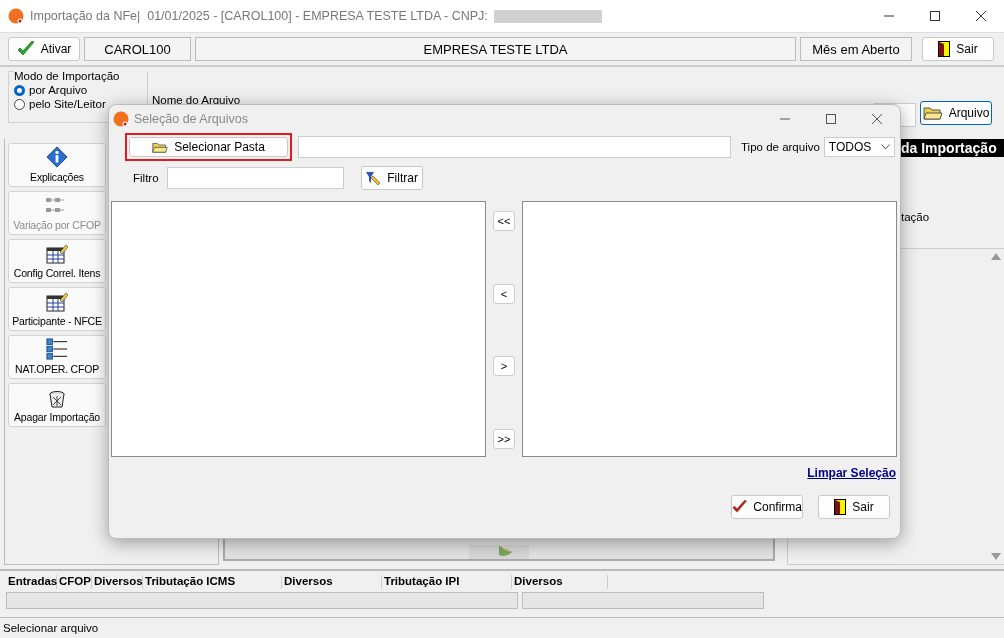 Image resolution: width=1004 pixels, height=638 pixels. Describe the element at coordinates (146, 178) in the screenshot. I see `filter-label: Filtro` at that location.